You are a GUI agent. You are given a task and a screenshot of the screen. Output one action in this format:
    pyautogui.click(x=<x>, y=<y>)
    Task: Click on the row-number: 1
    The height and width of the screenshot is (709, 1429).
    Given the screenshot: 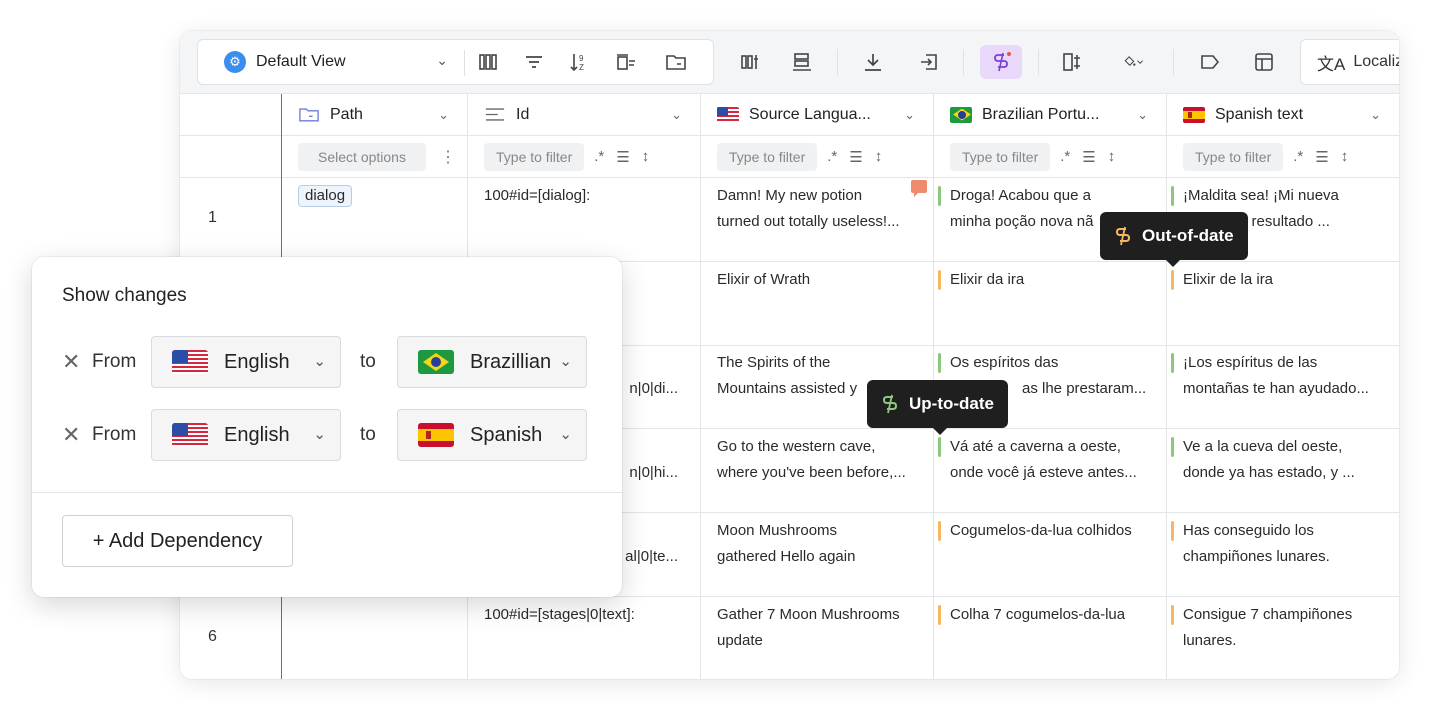 What is the action you would take?
    pyautogui.click(x=212, y=217)
    